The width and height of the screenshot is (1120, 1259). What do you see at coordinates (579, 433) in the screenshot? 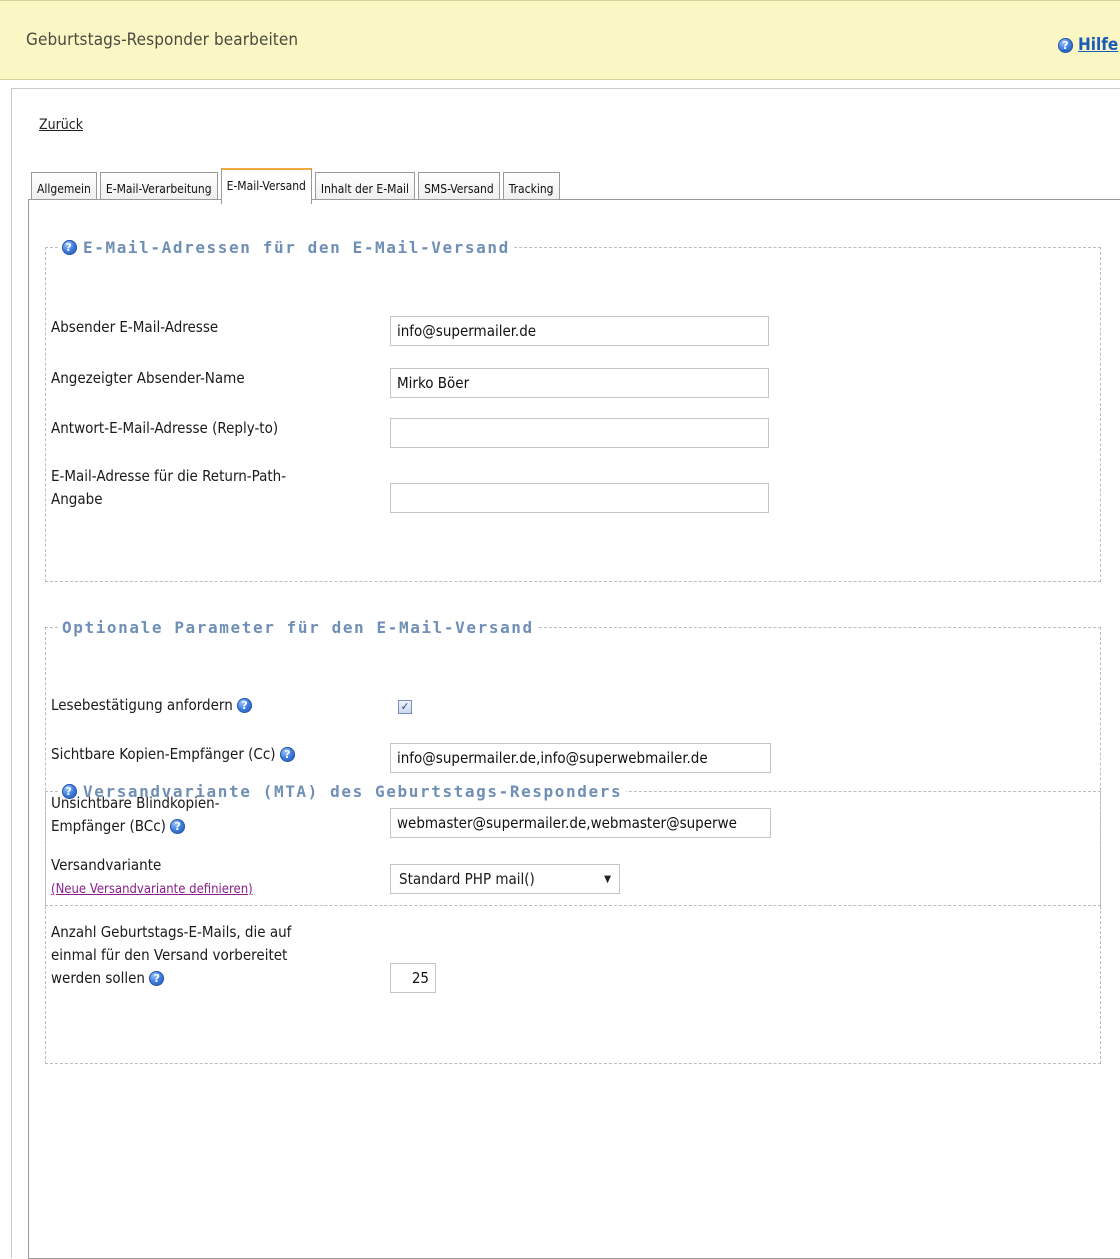
I see `reply-to-input` at bounding box center [579, 433].